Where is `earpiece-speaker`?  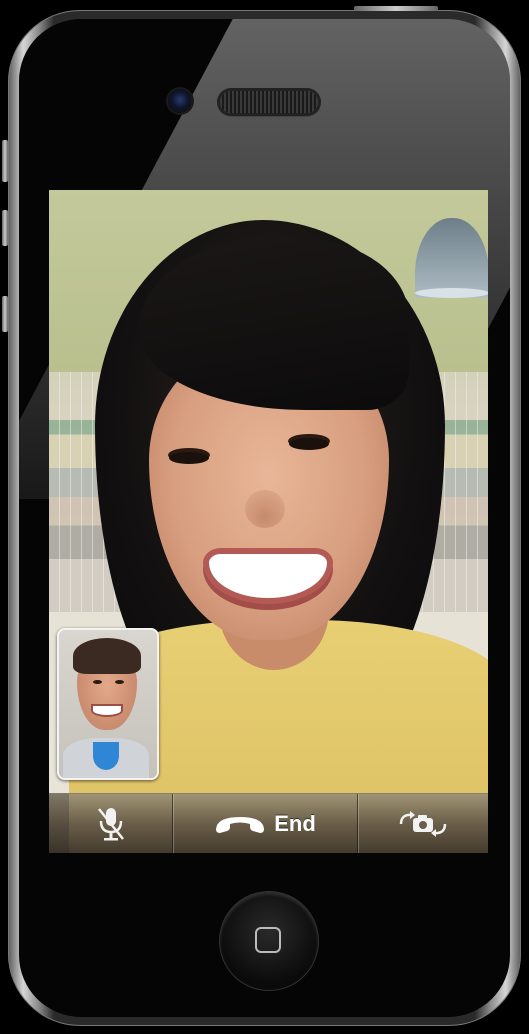
earpiece-speaker is located at coordinates (269, 102).